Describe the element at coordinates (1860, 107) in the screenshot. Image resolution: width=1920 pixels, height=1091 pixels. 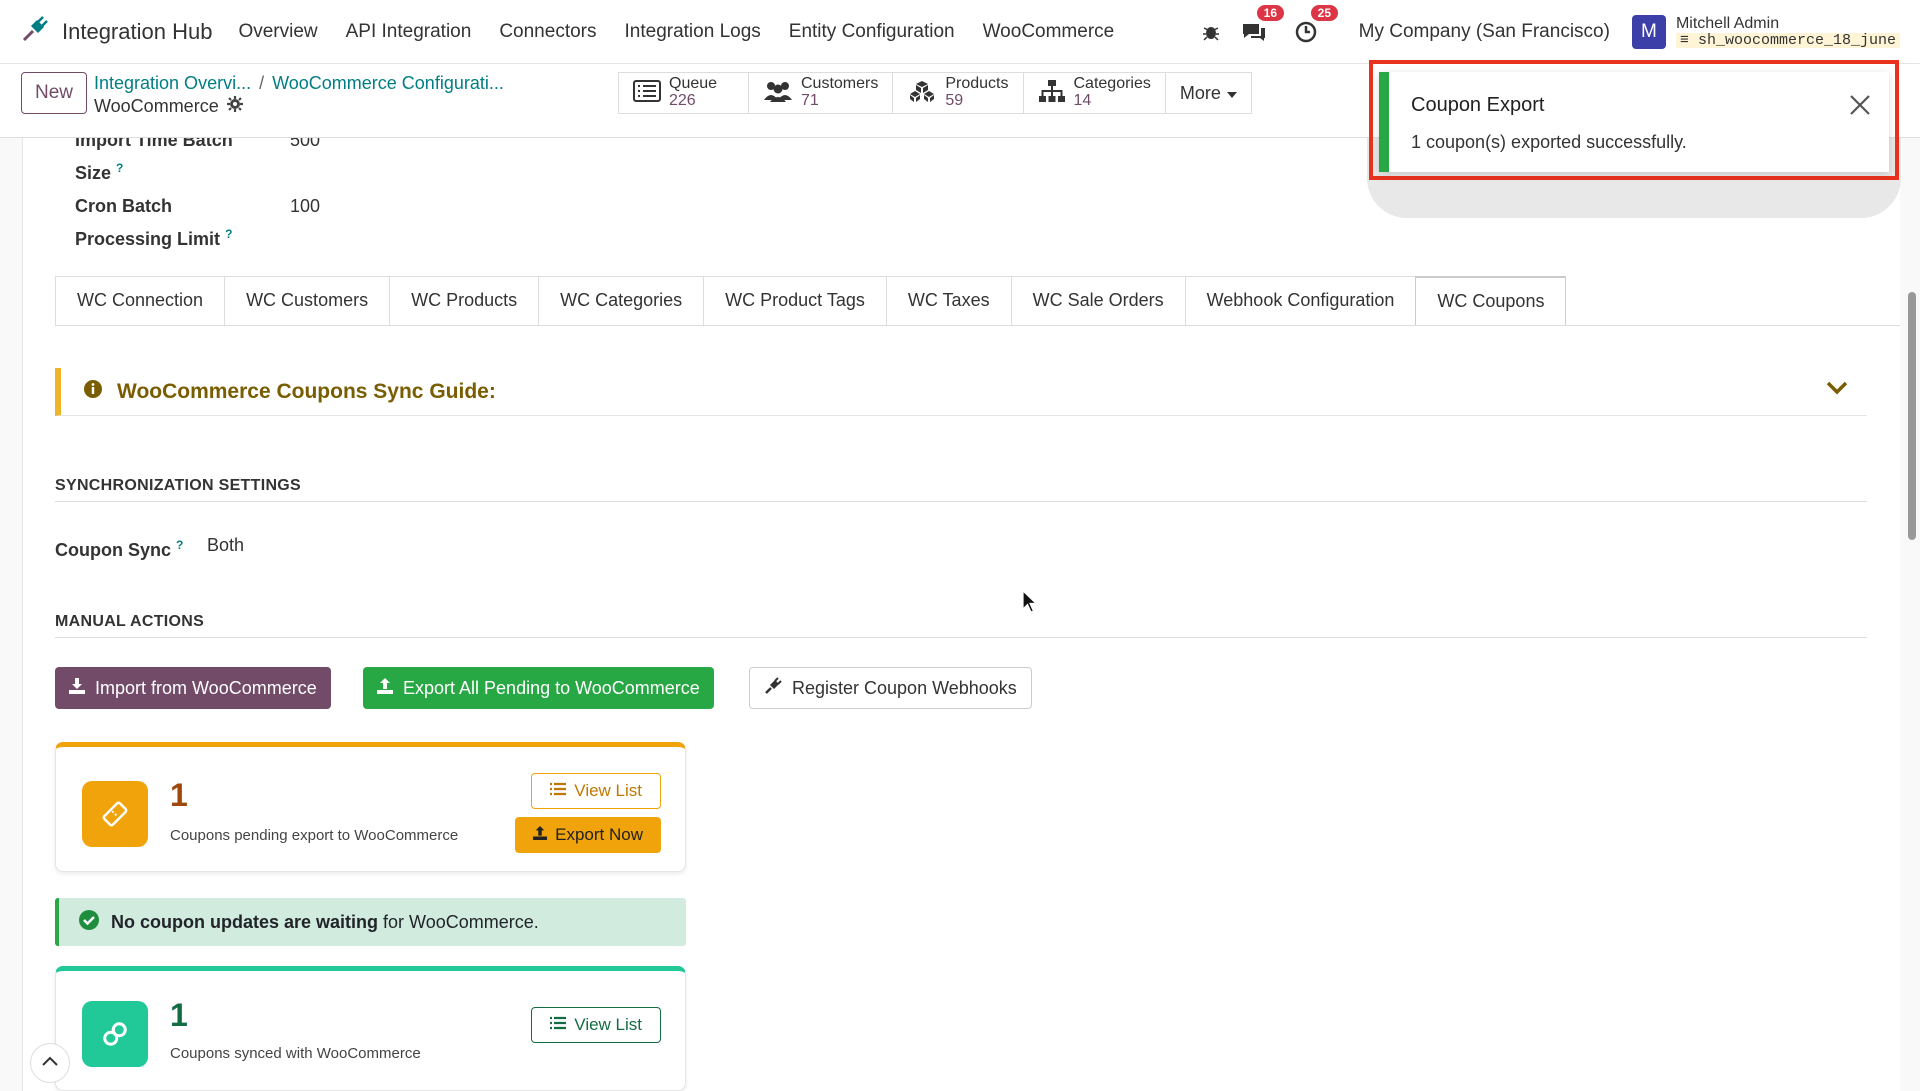
I see `close-icon` at that location.